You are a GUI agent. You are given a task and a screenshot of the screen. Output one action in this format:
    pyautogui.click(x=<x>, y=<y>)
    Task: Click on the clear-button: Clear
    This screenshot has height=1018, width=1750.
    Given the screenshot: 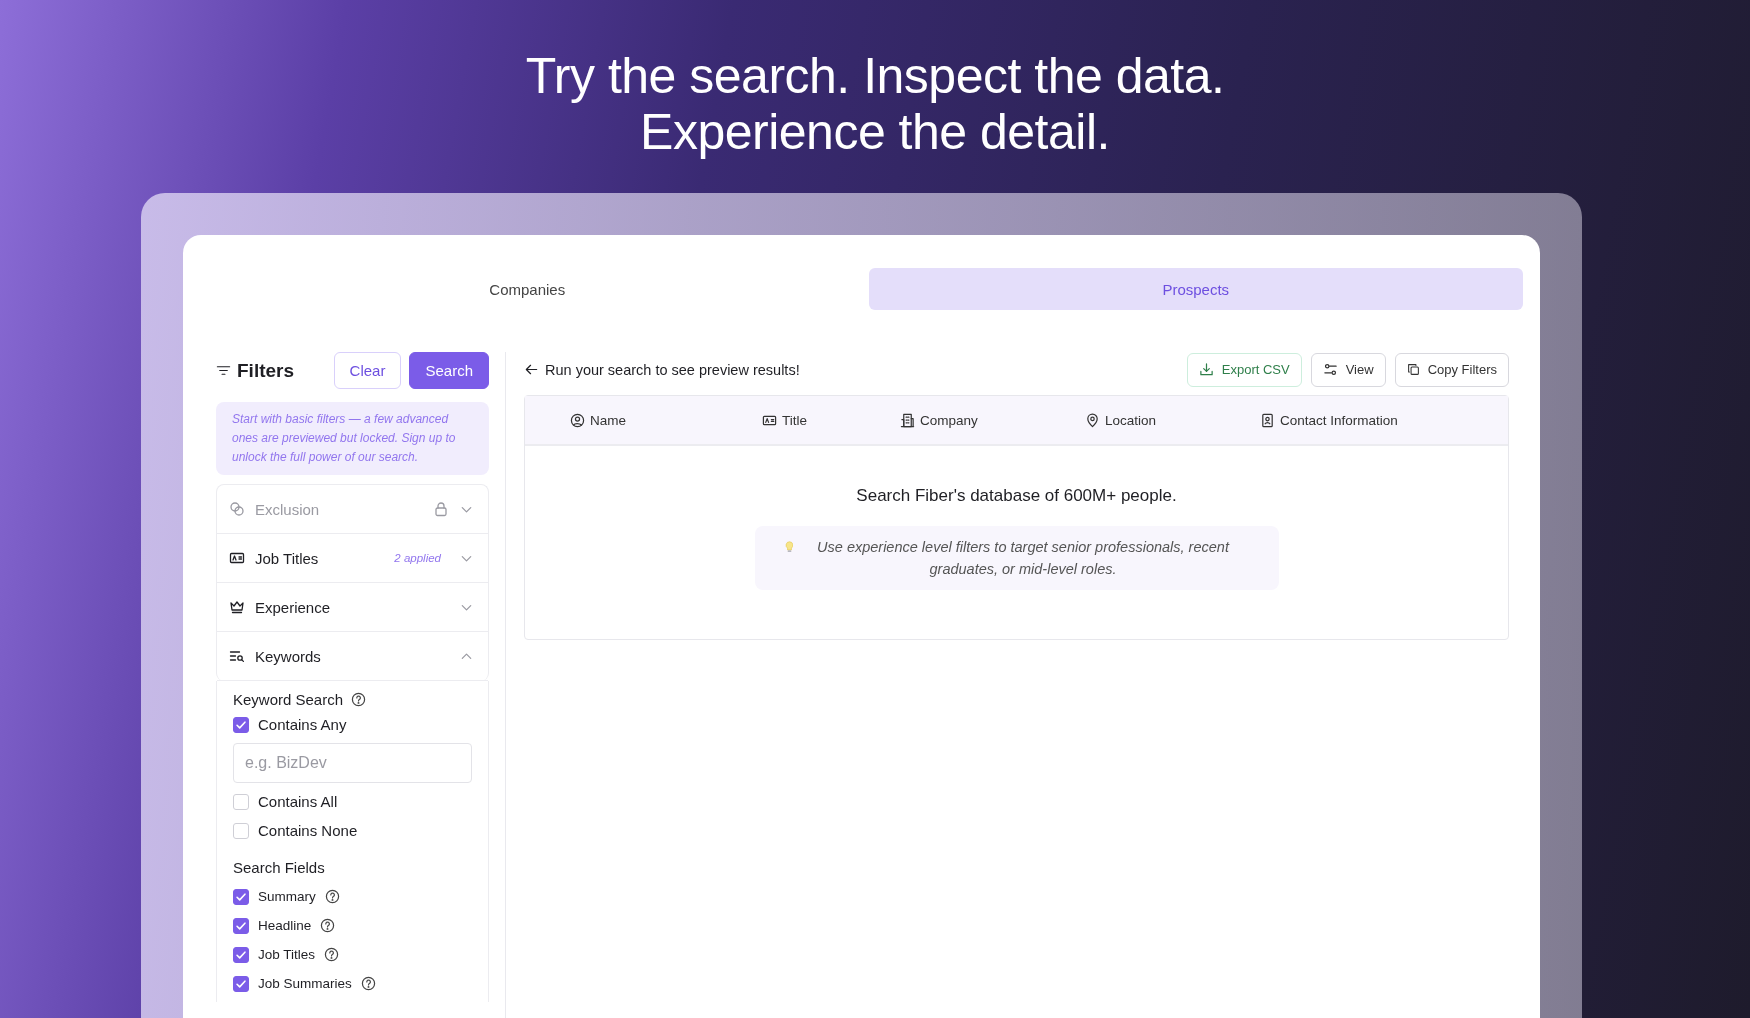 What is the action you would take?
    pyautogui.click(x=367, y=370)
    